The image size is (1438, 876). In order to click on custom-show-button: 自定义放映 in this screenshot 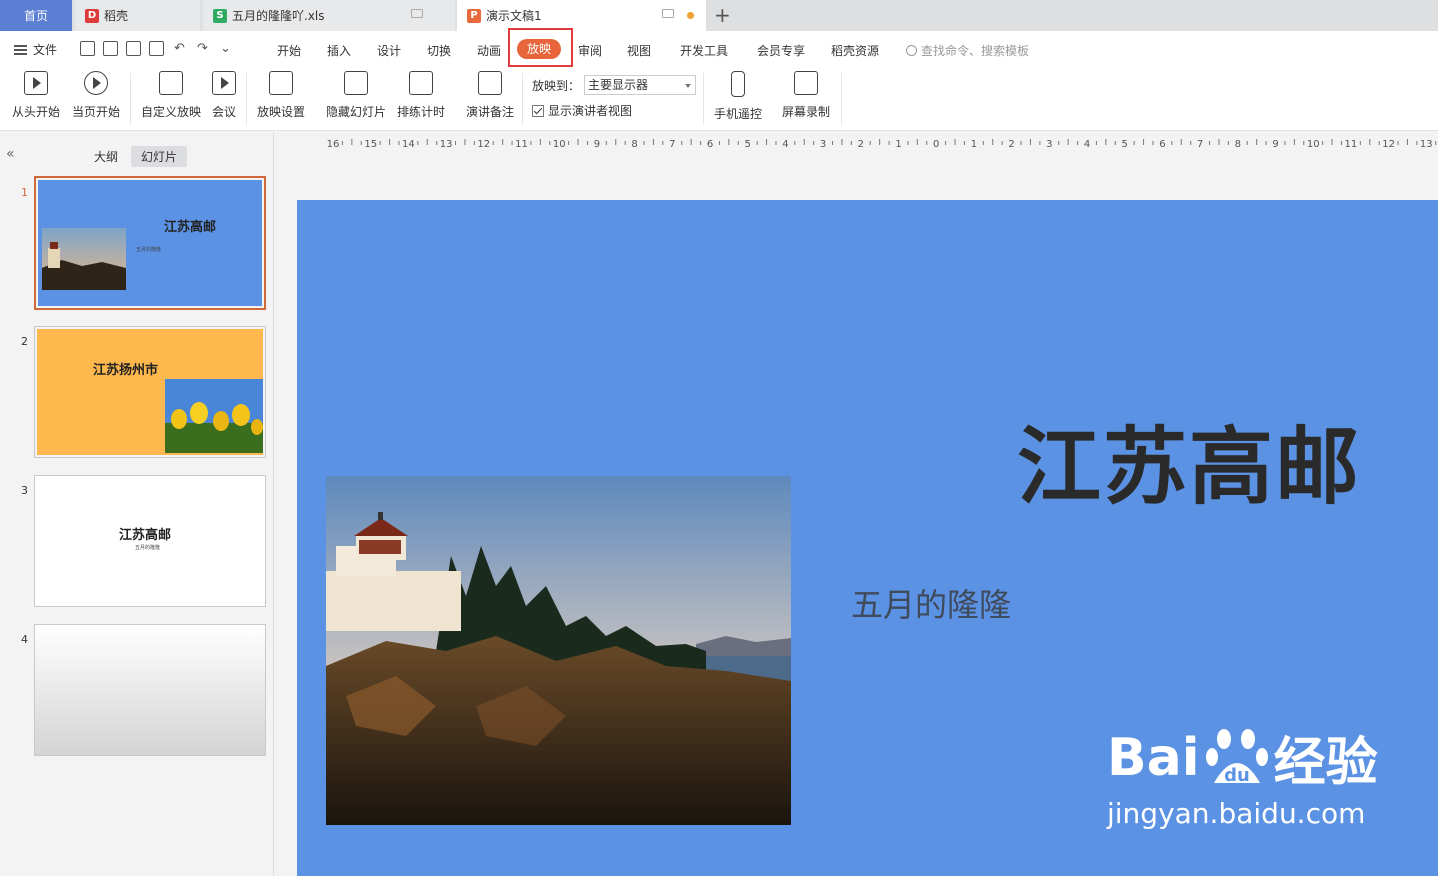, I will do `click(171, 95)`.